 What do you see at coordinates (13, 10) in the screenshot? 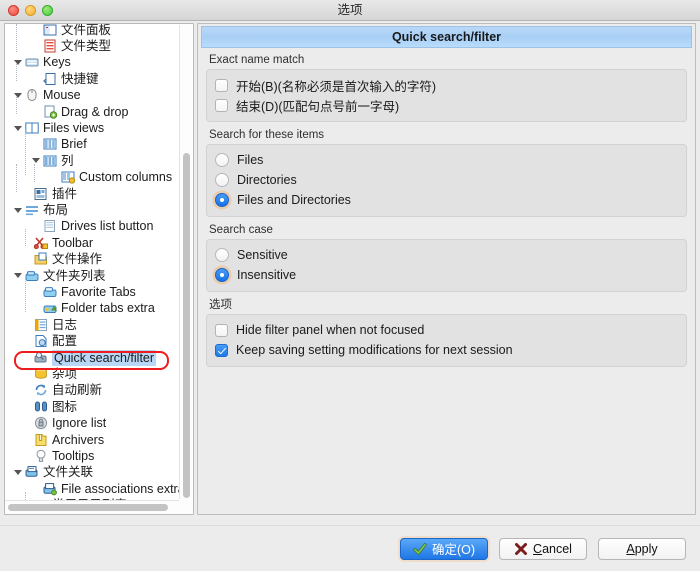
I see `close-button` at bounding box center [13, 10].